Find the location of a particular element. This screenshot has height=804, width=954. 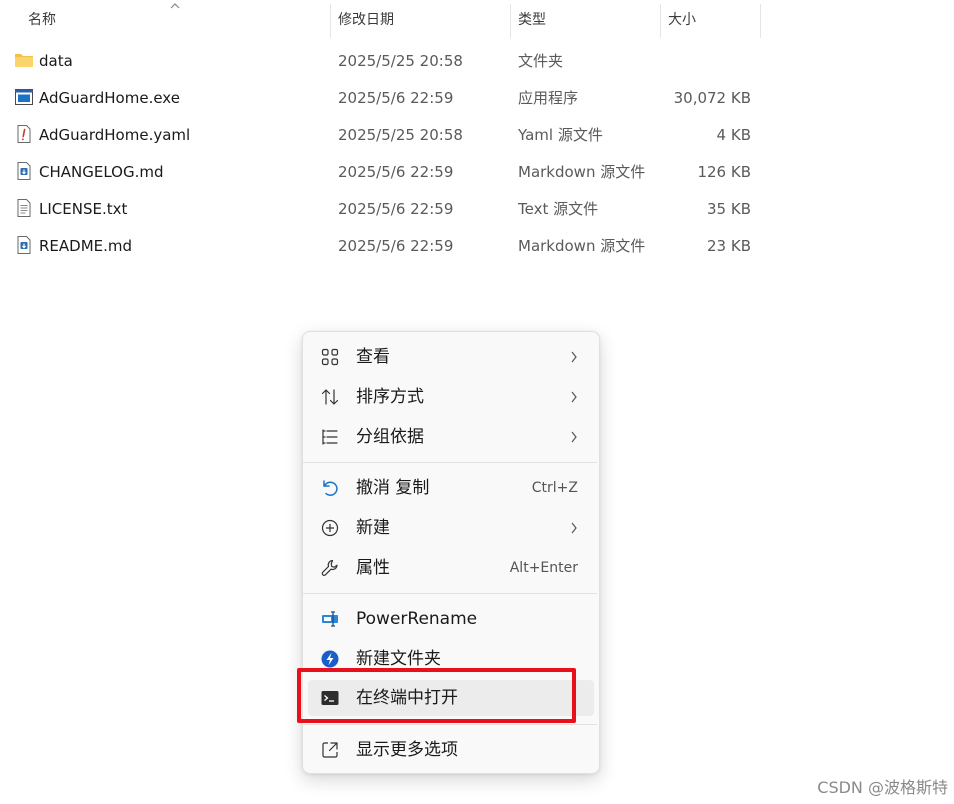

column-type: 类型 is located at coordinates (532, 19).